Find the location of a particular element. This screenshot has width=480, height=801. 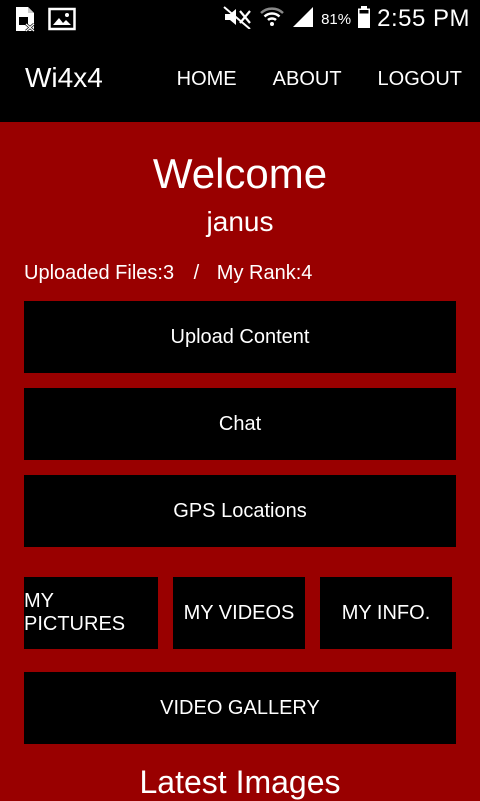

nav-home: HOME is located at coordinates (207, 79).